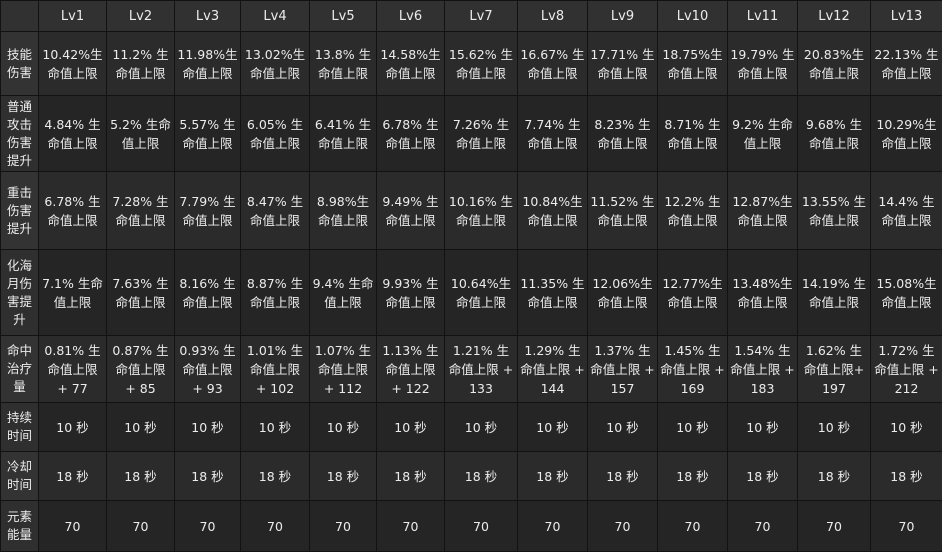  What do you see at coordinates (343, 211) in the screenshot?
I see `table-cell: 8.98%生命值上限` at bounding box center [343, 211].